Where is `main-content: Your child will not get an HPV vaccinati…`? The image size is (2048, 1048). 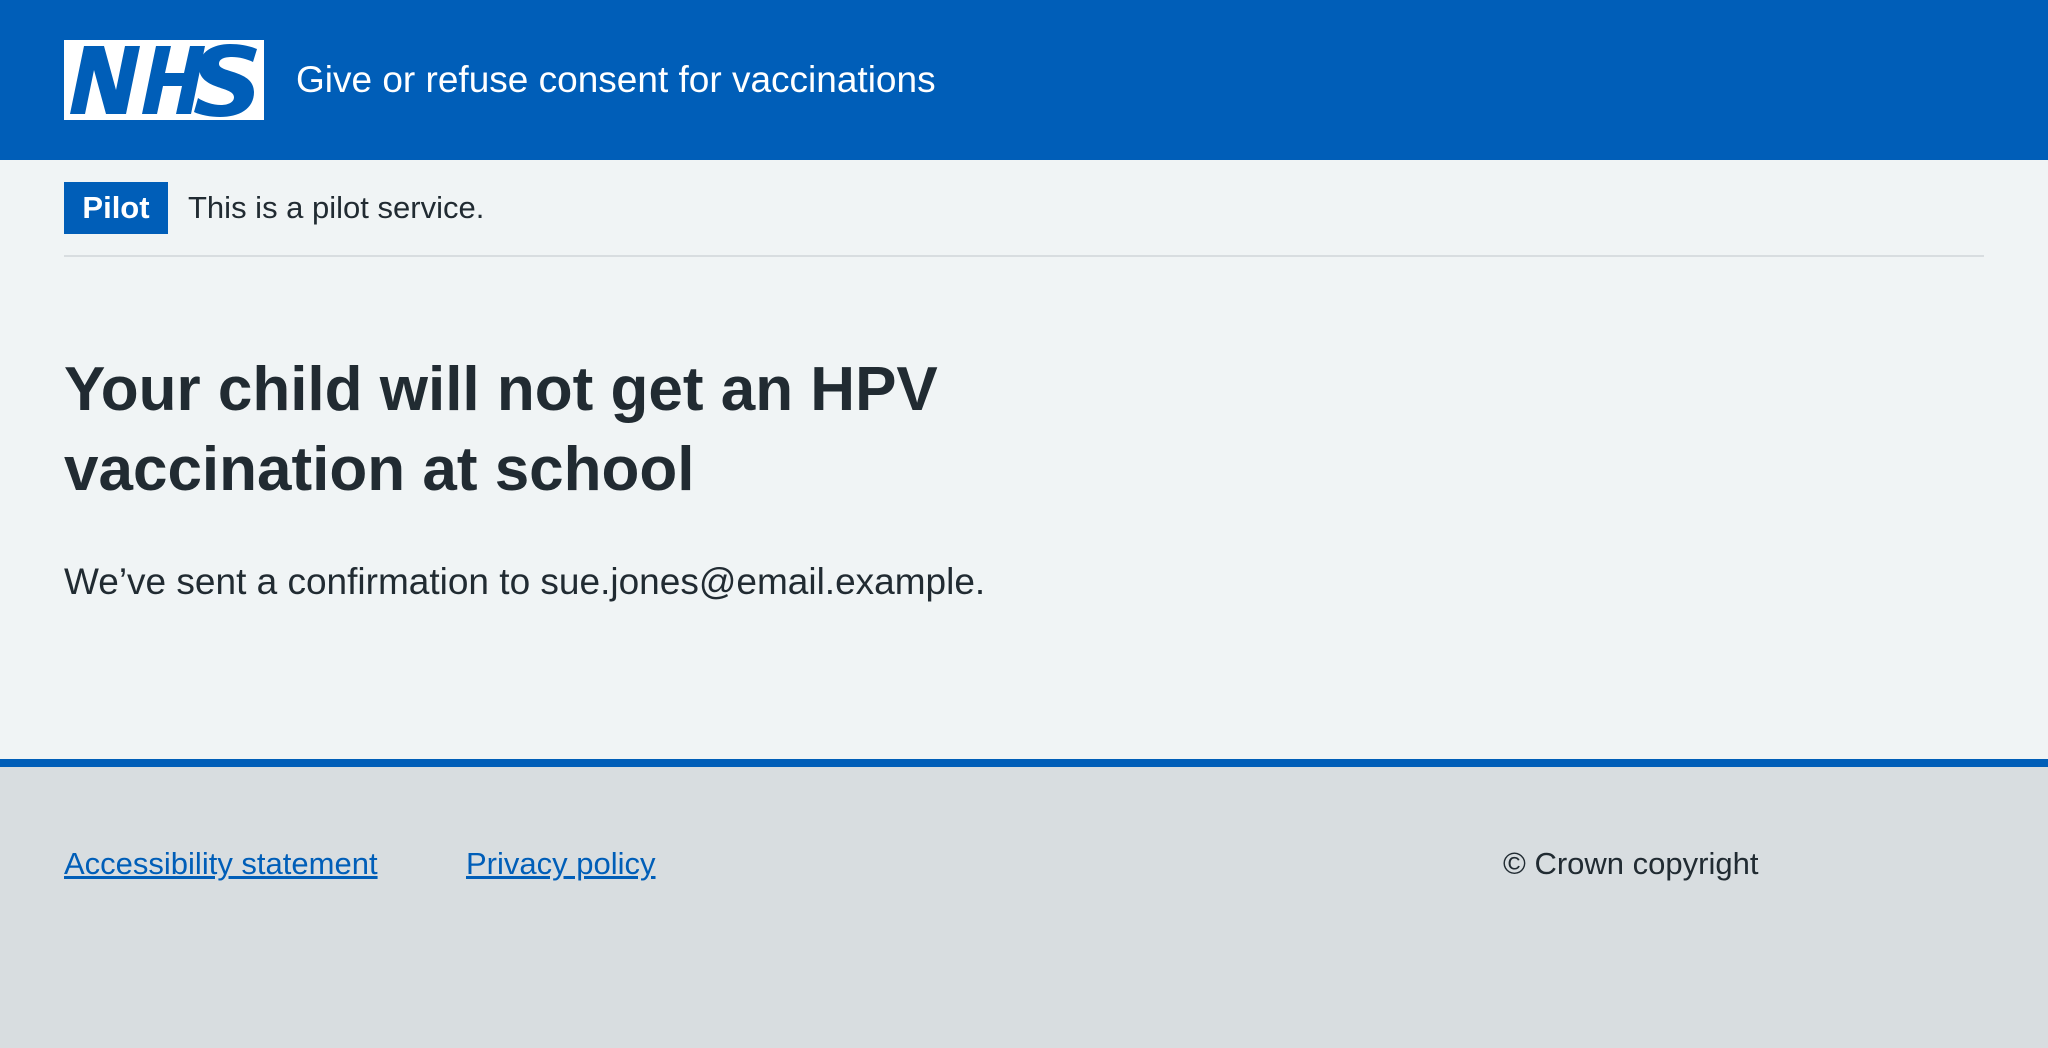
main-content: Your child will not get an HPV vaccinati… is located at coordinates (614, 479).